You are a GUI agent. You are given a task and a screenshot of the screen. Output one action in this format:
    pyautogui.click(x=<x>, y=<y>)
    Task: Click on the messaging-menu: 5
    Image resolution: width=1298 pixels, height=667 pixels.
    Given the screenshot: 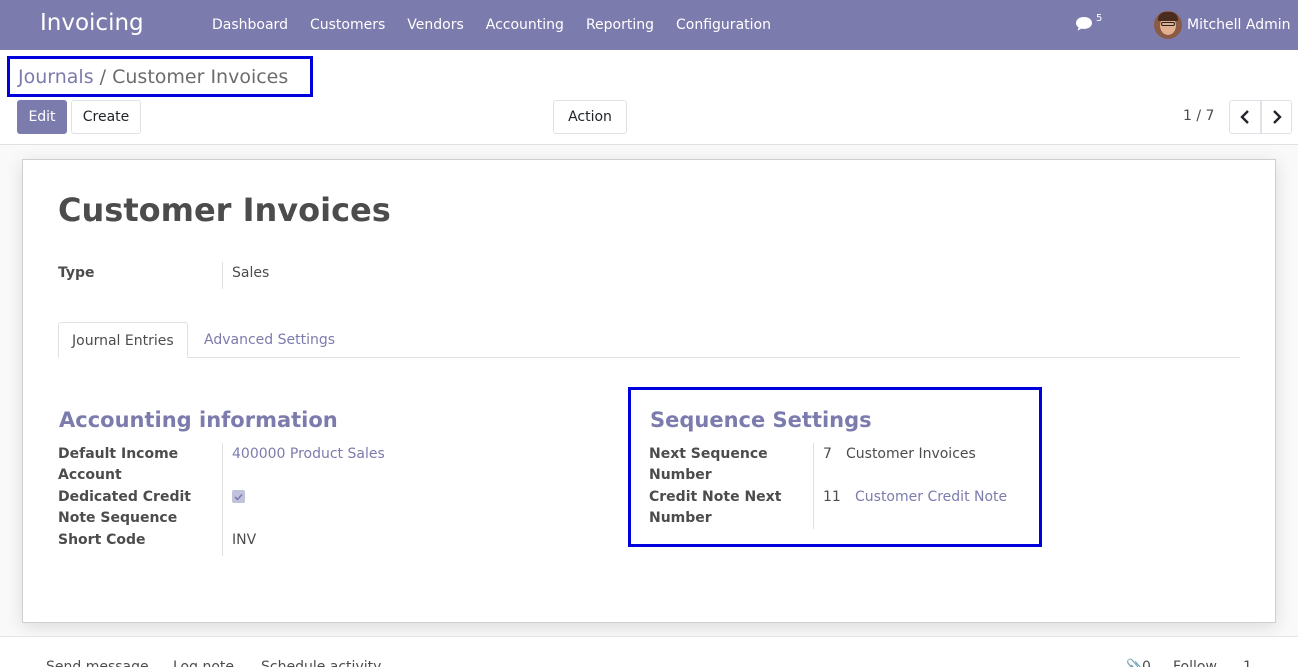 What is the action you would take?
    pyautogui.click(x=1095, y=24)
    